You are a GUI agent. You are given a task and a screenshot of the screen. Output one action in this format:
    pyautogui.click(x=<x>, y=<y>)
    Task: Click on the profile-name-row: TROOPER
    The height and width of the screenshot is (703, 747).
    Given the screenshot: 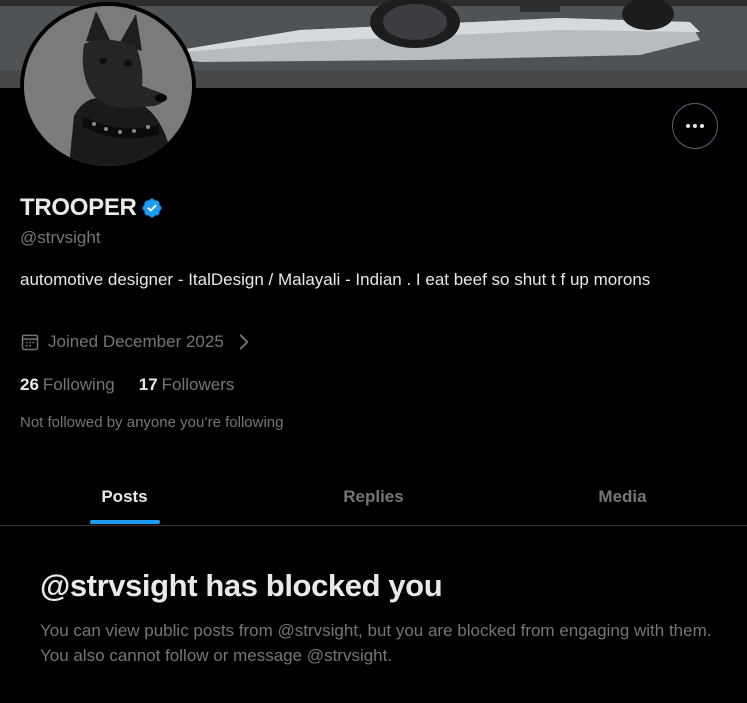 What is the action you would take?
    pyautogui.click(x=91, y=208)
    